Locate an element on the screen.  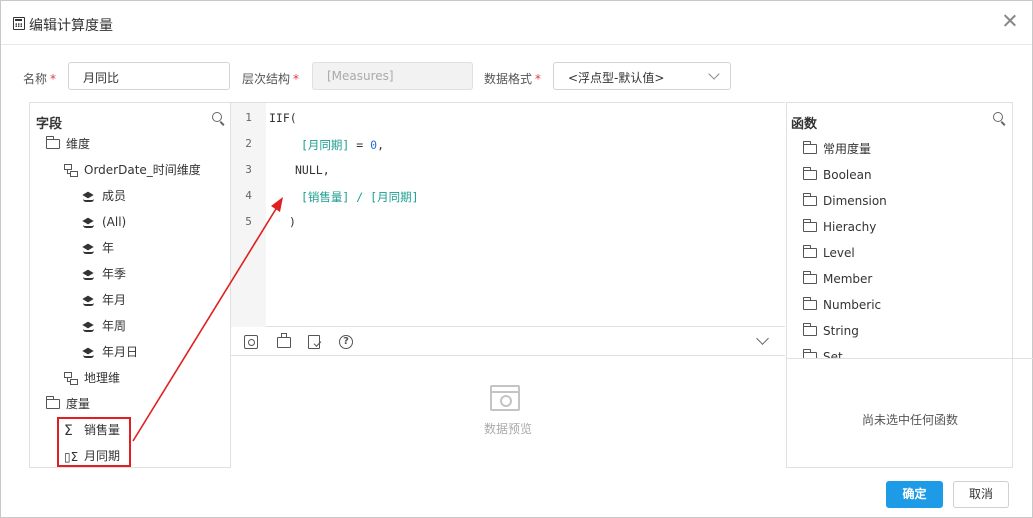
hierarchy-label: 层次结构 * is located at coordinates (271, 79).